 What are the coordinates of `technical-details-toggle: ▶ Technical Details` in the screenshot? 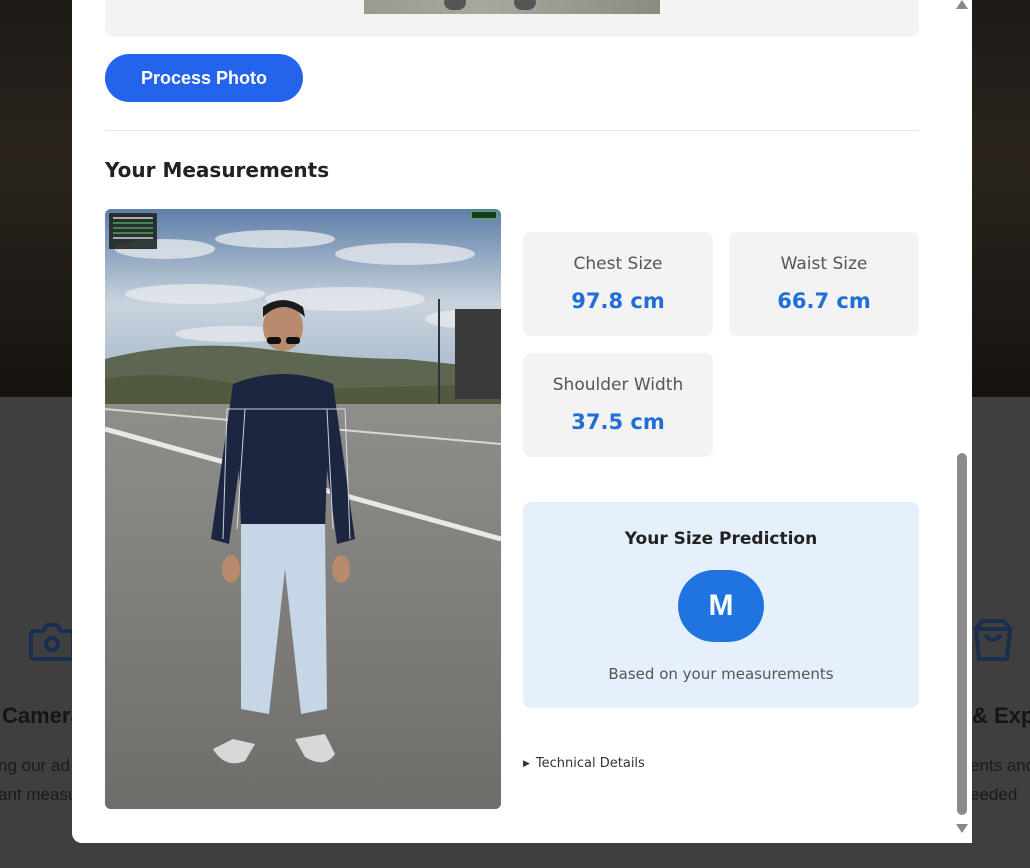 It's located at (584, 763).